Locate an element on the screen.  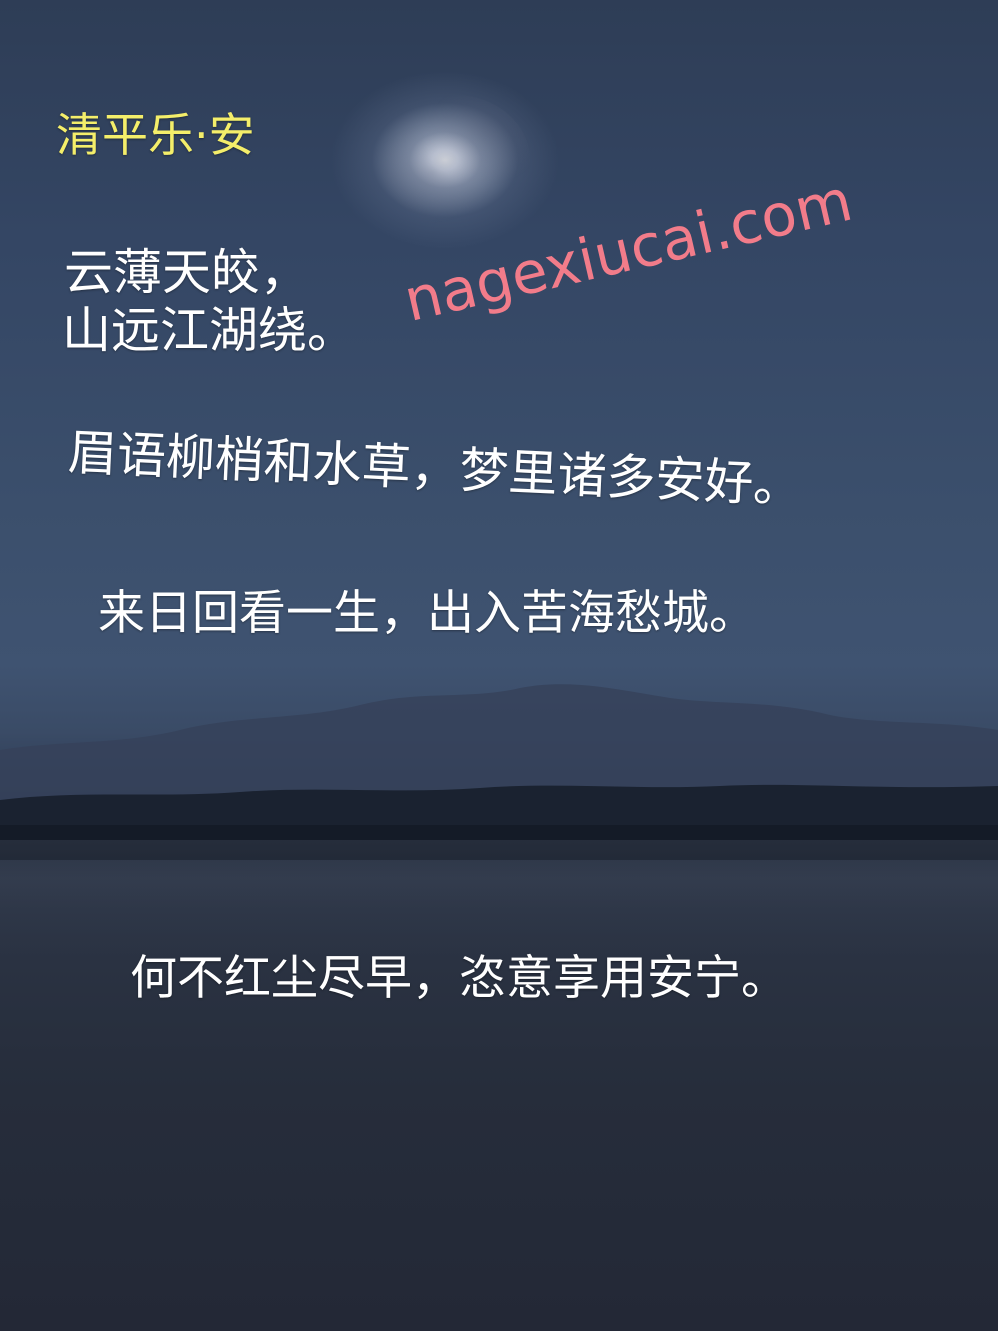
poem-line-5: 何不红尘尽早，恣意享用安宁。 is located at coordinates (459, 978).